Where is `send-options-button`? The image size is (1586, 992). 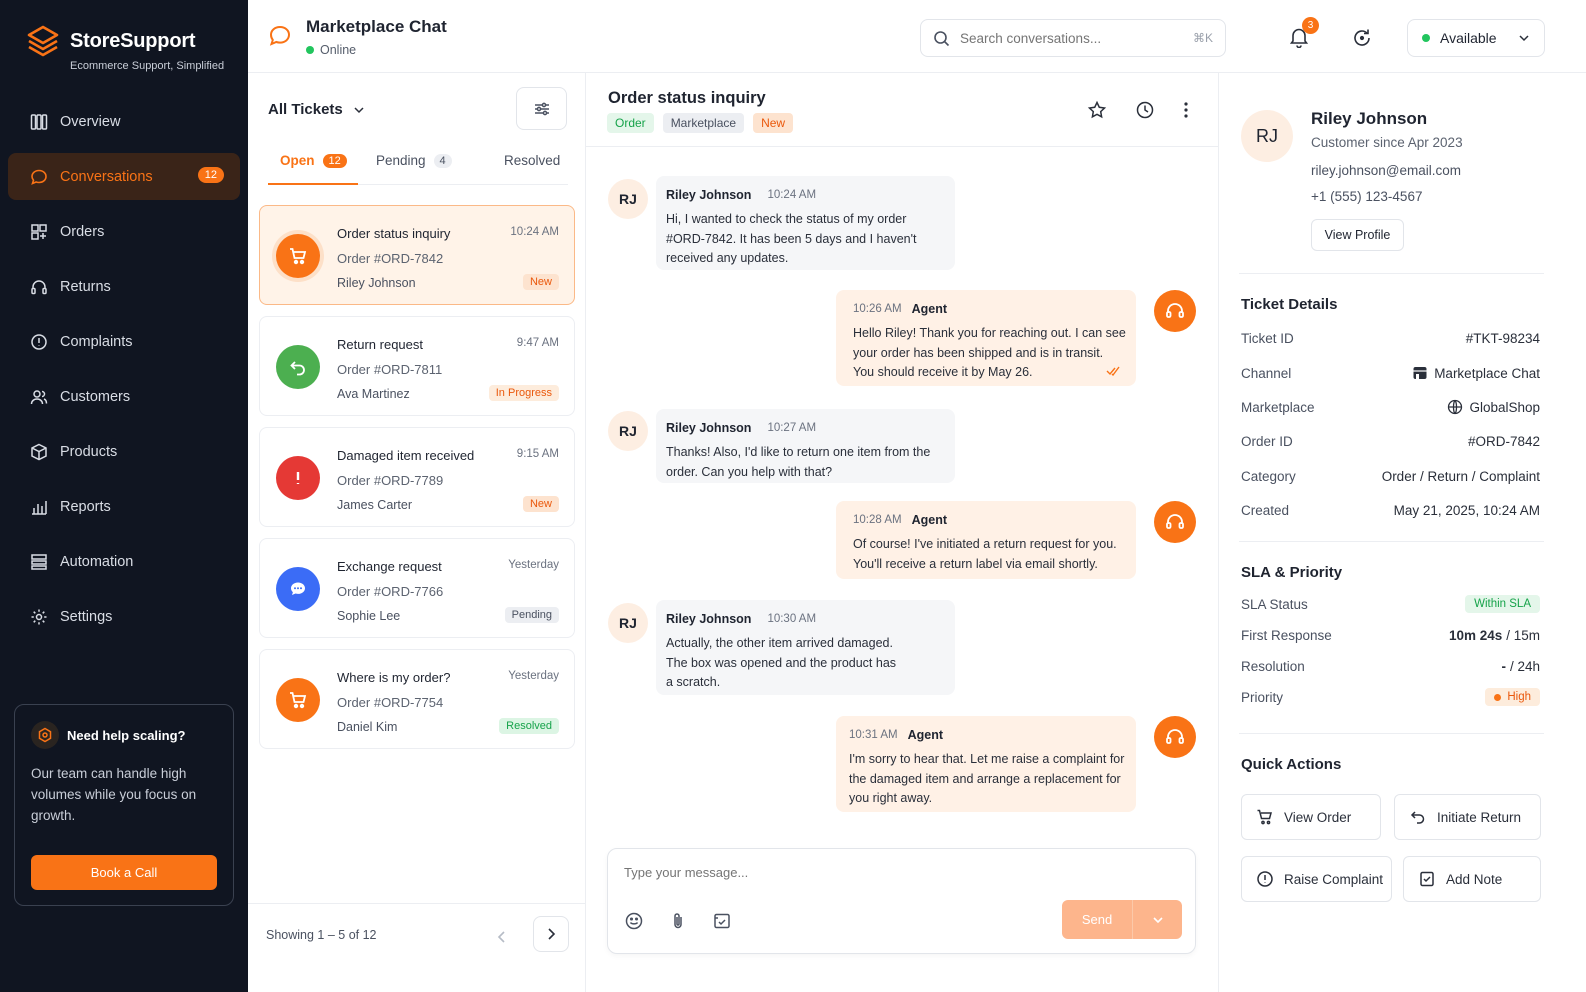
send-options-button is located at coordinates (1157, 920).